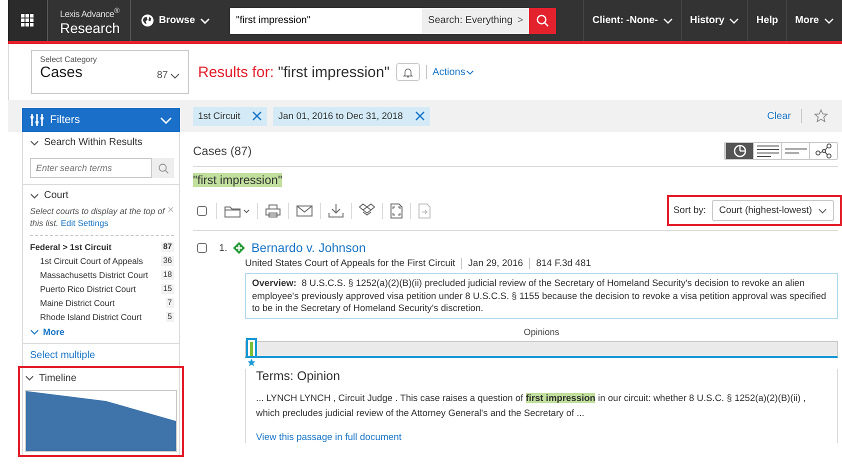 This screenshot has height=471, width=842. I want to click on apps-button, so click(28, 20).